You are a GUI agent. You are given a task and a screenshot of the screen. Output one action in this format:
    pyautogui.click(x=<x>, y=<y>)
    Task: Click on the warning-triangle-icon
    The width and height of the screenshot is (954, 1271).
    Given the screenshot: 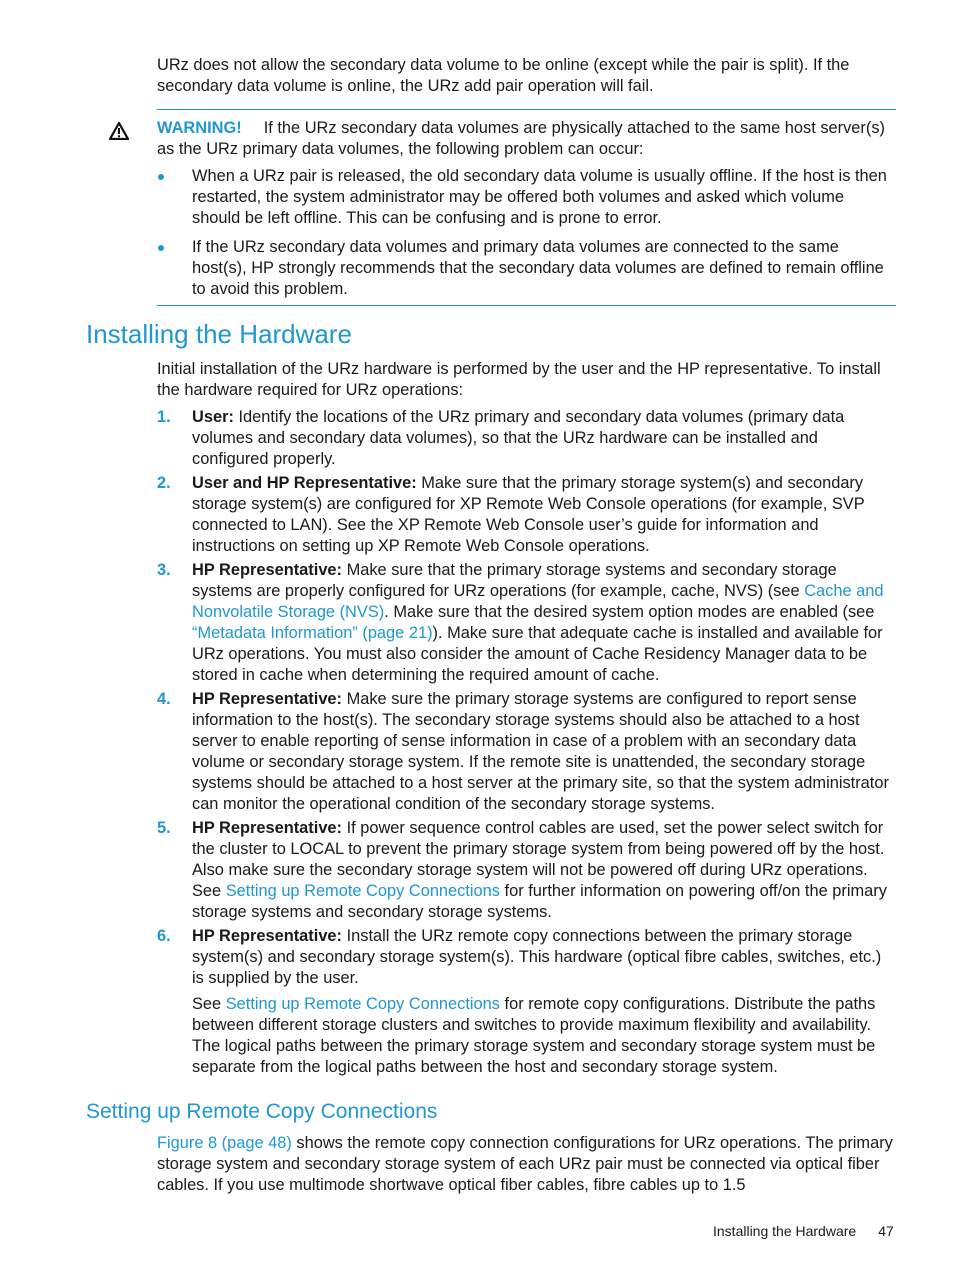 What is the action you would take?
    pyautogui.click(x=119, y=131)
    